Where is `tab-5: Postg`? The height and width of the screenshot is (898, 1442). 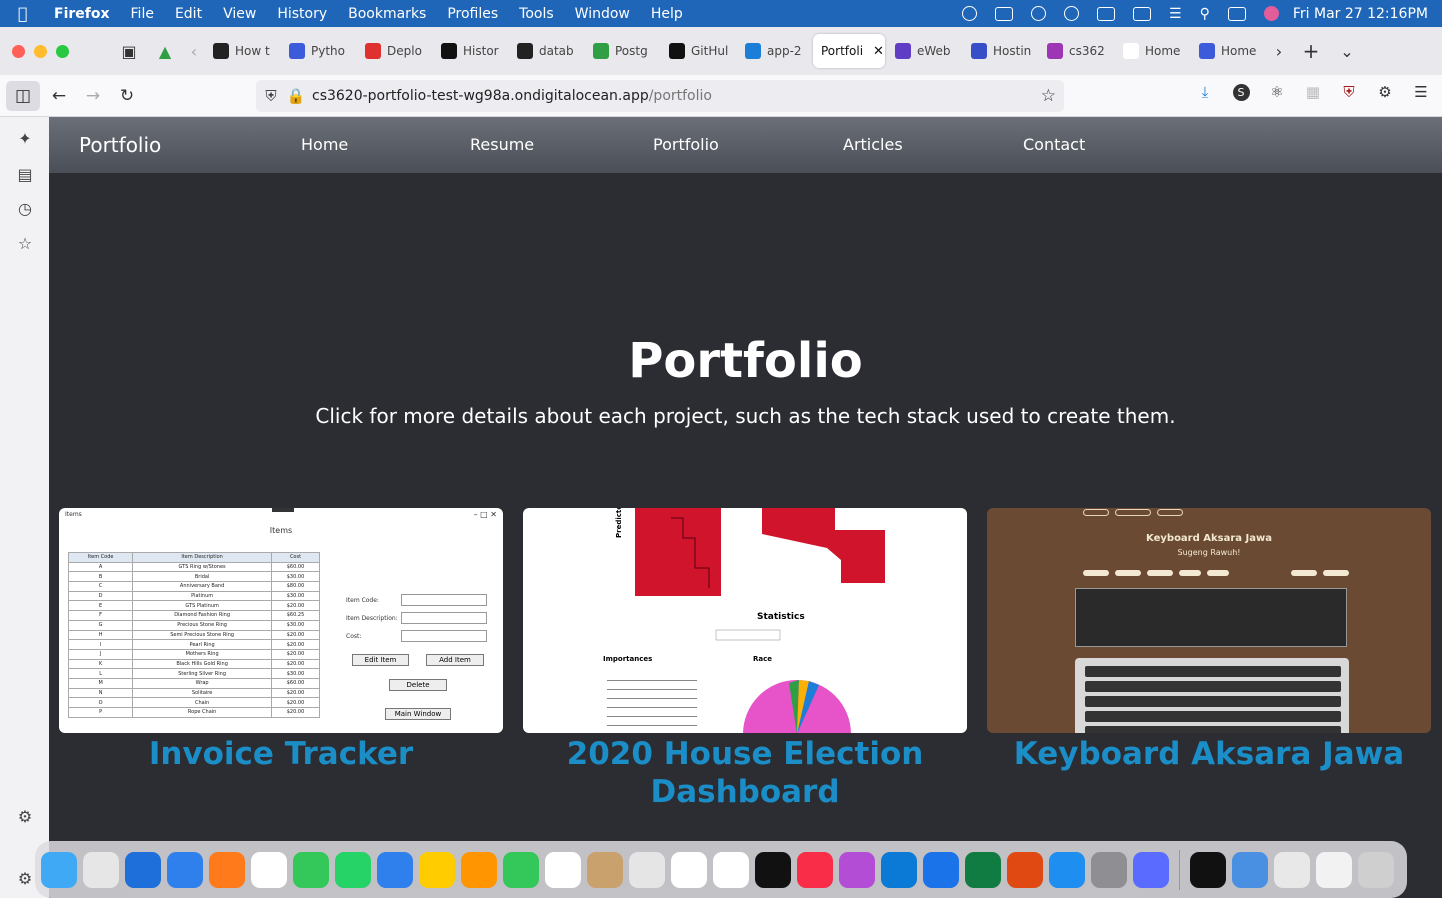
tab-5: Postg is located at coordinates (622, 51).